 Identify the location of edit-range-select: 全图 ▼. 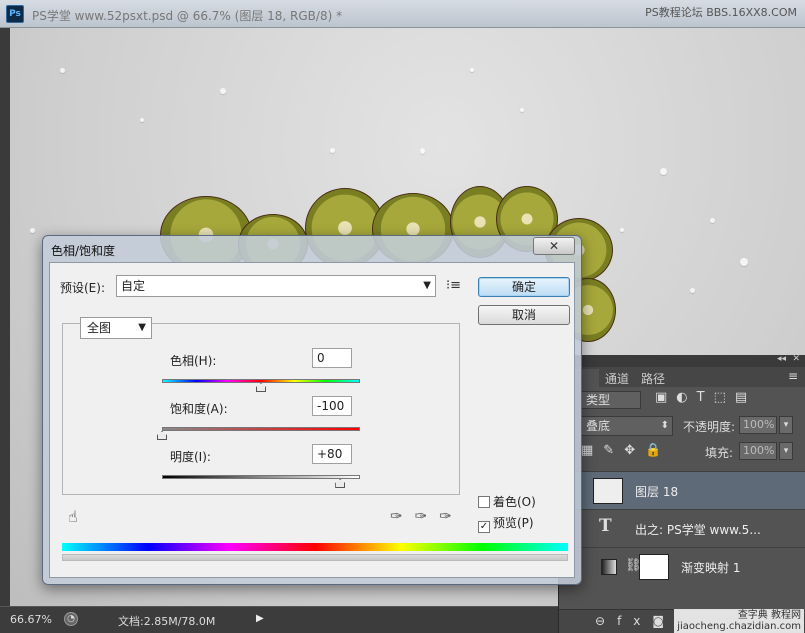
(116, 328).